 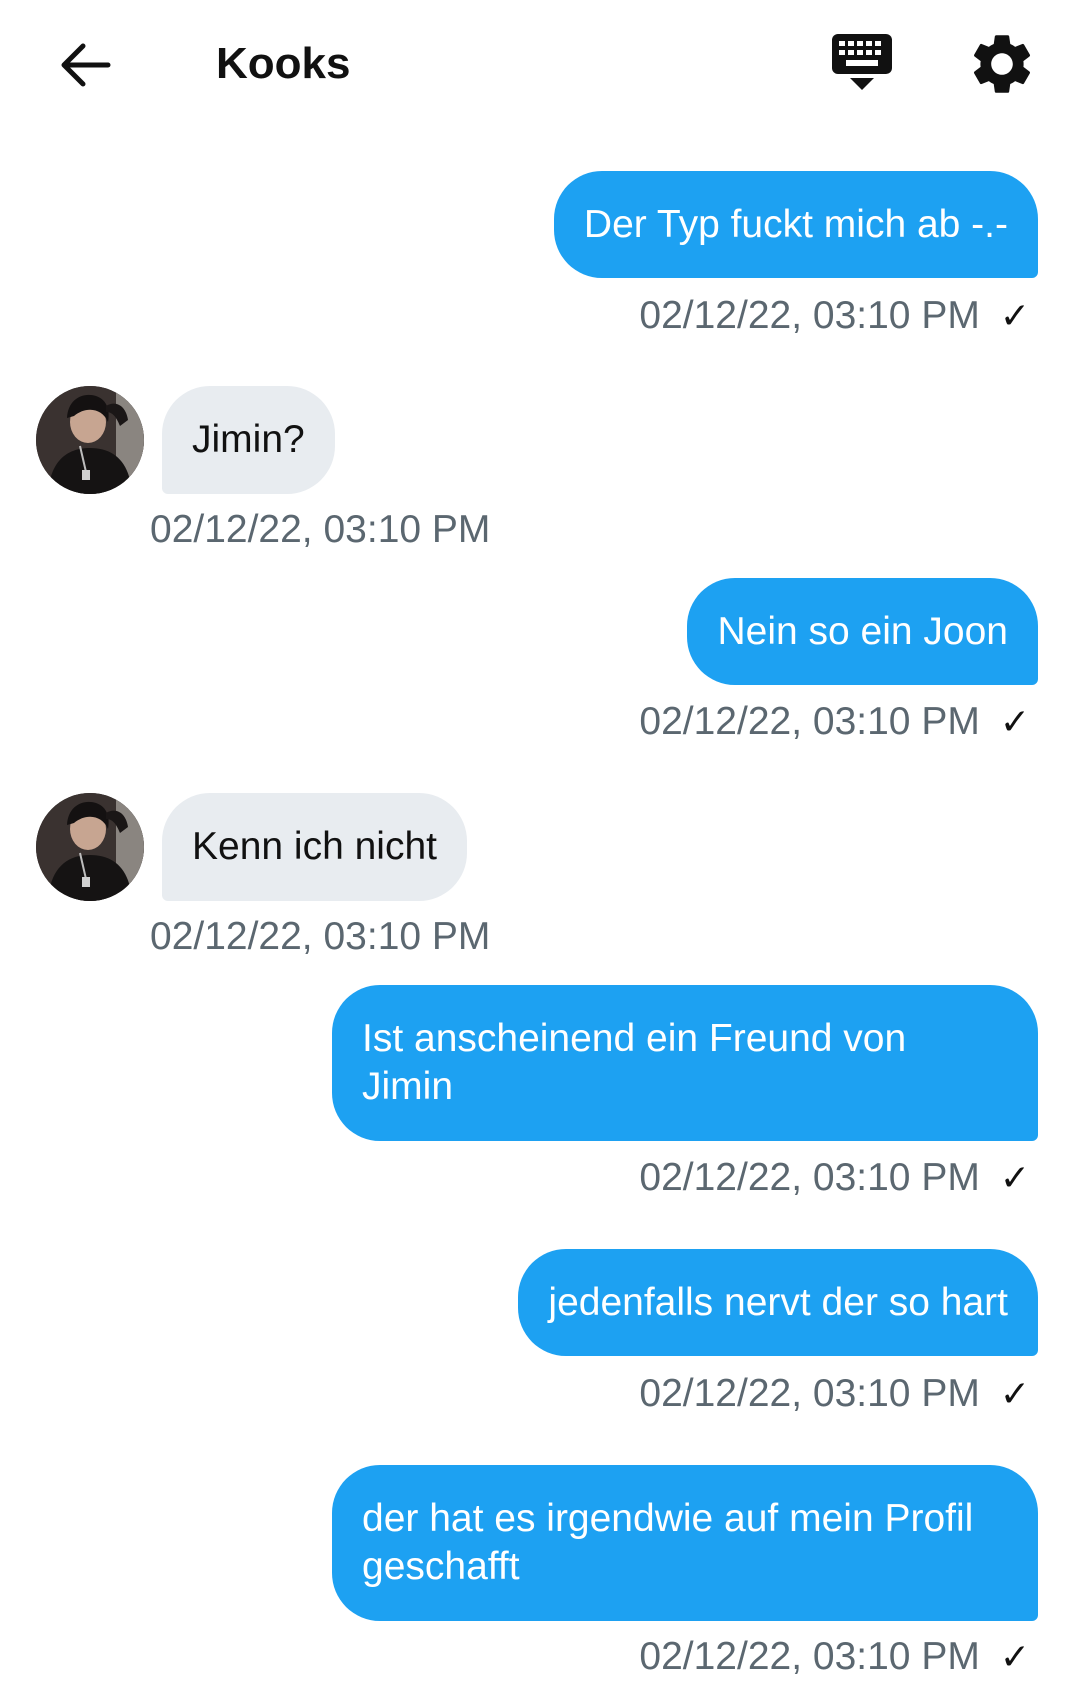 I want to click on message-text: Kenn ich nicht, so click(x=314, y=846).